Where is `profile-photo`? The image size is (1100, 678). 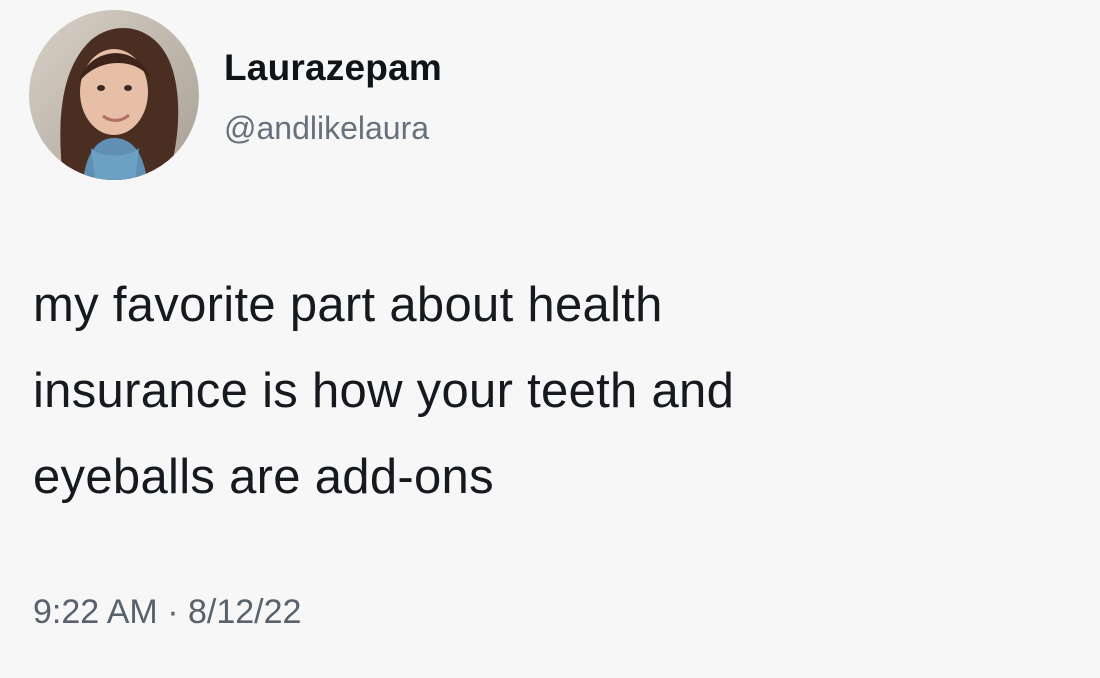
profile-photo is located at coordinates (114, 95).